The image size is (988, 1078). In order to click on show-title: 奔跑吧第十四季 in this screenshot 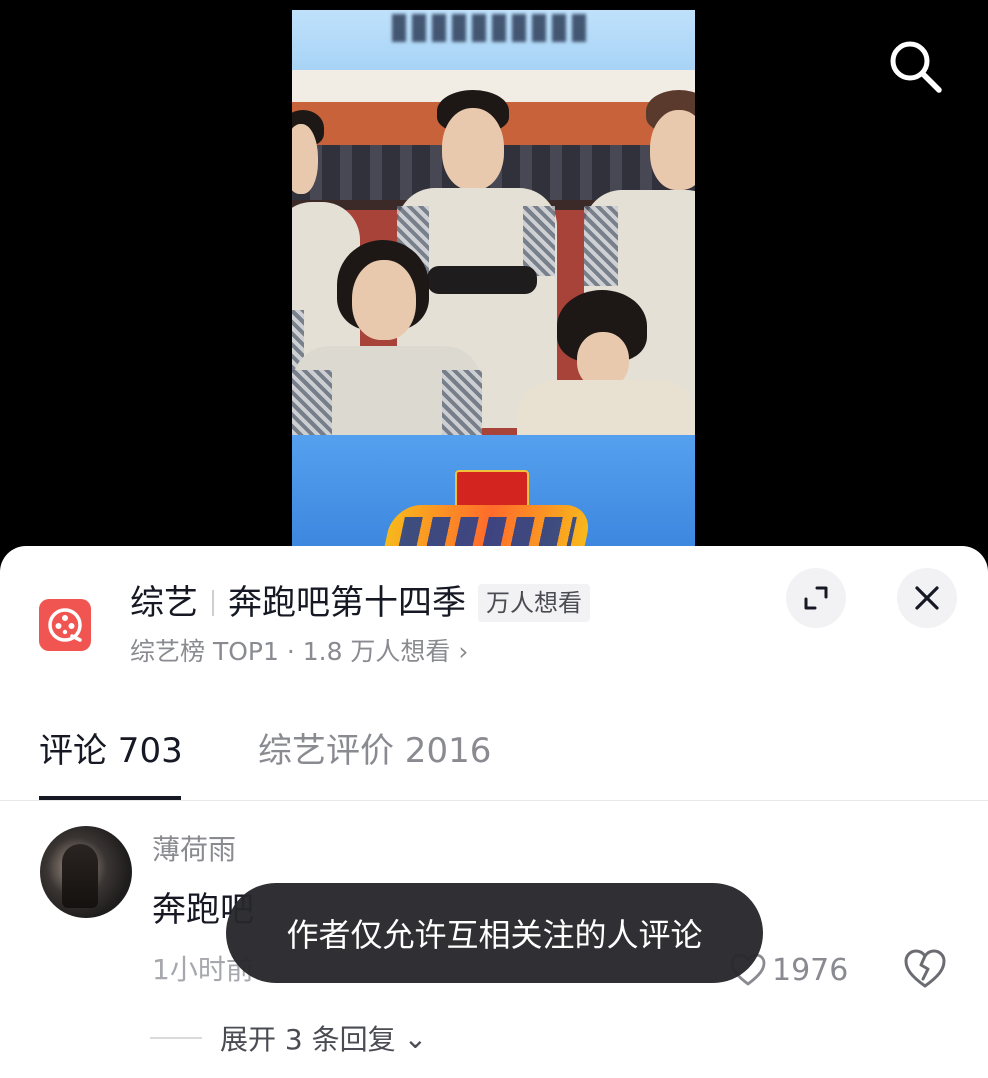, I will do `click(347, 603)`.